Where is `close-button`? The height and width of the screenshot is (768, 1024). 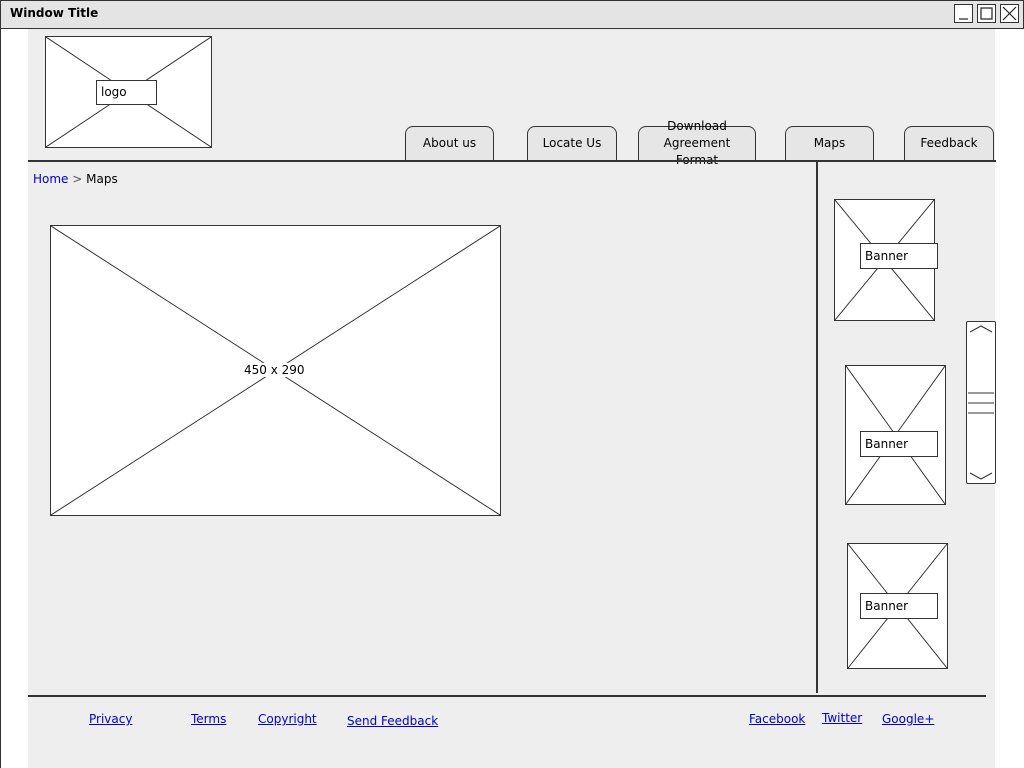
close-button is located at coordinates (1009, 13).